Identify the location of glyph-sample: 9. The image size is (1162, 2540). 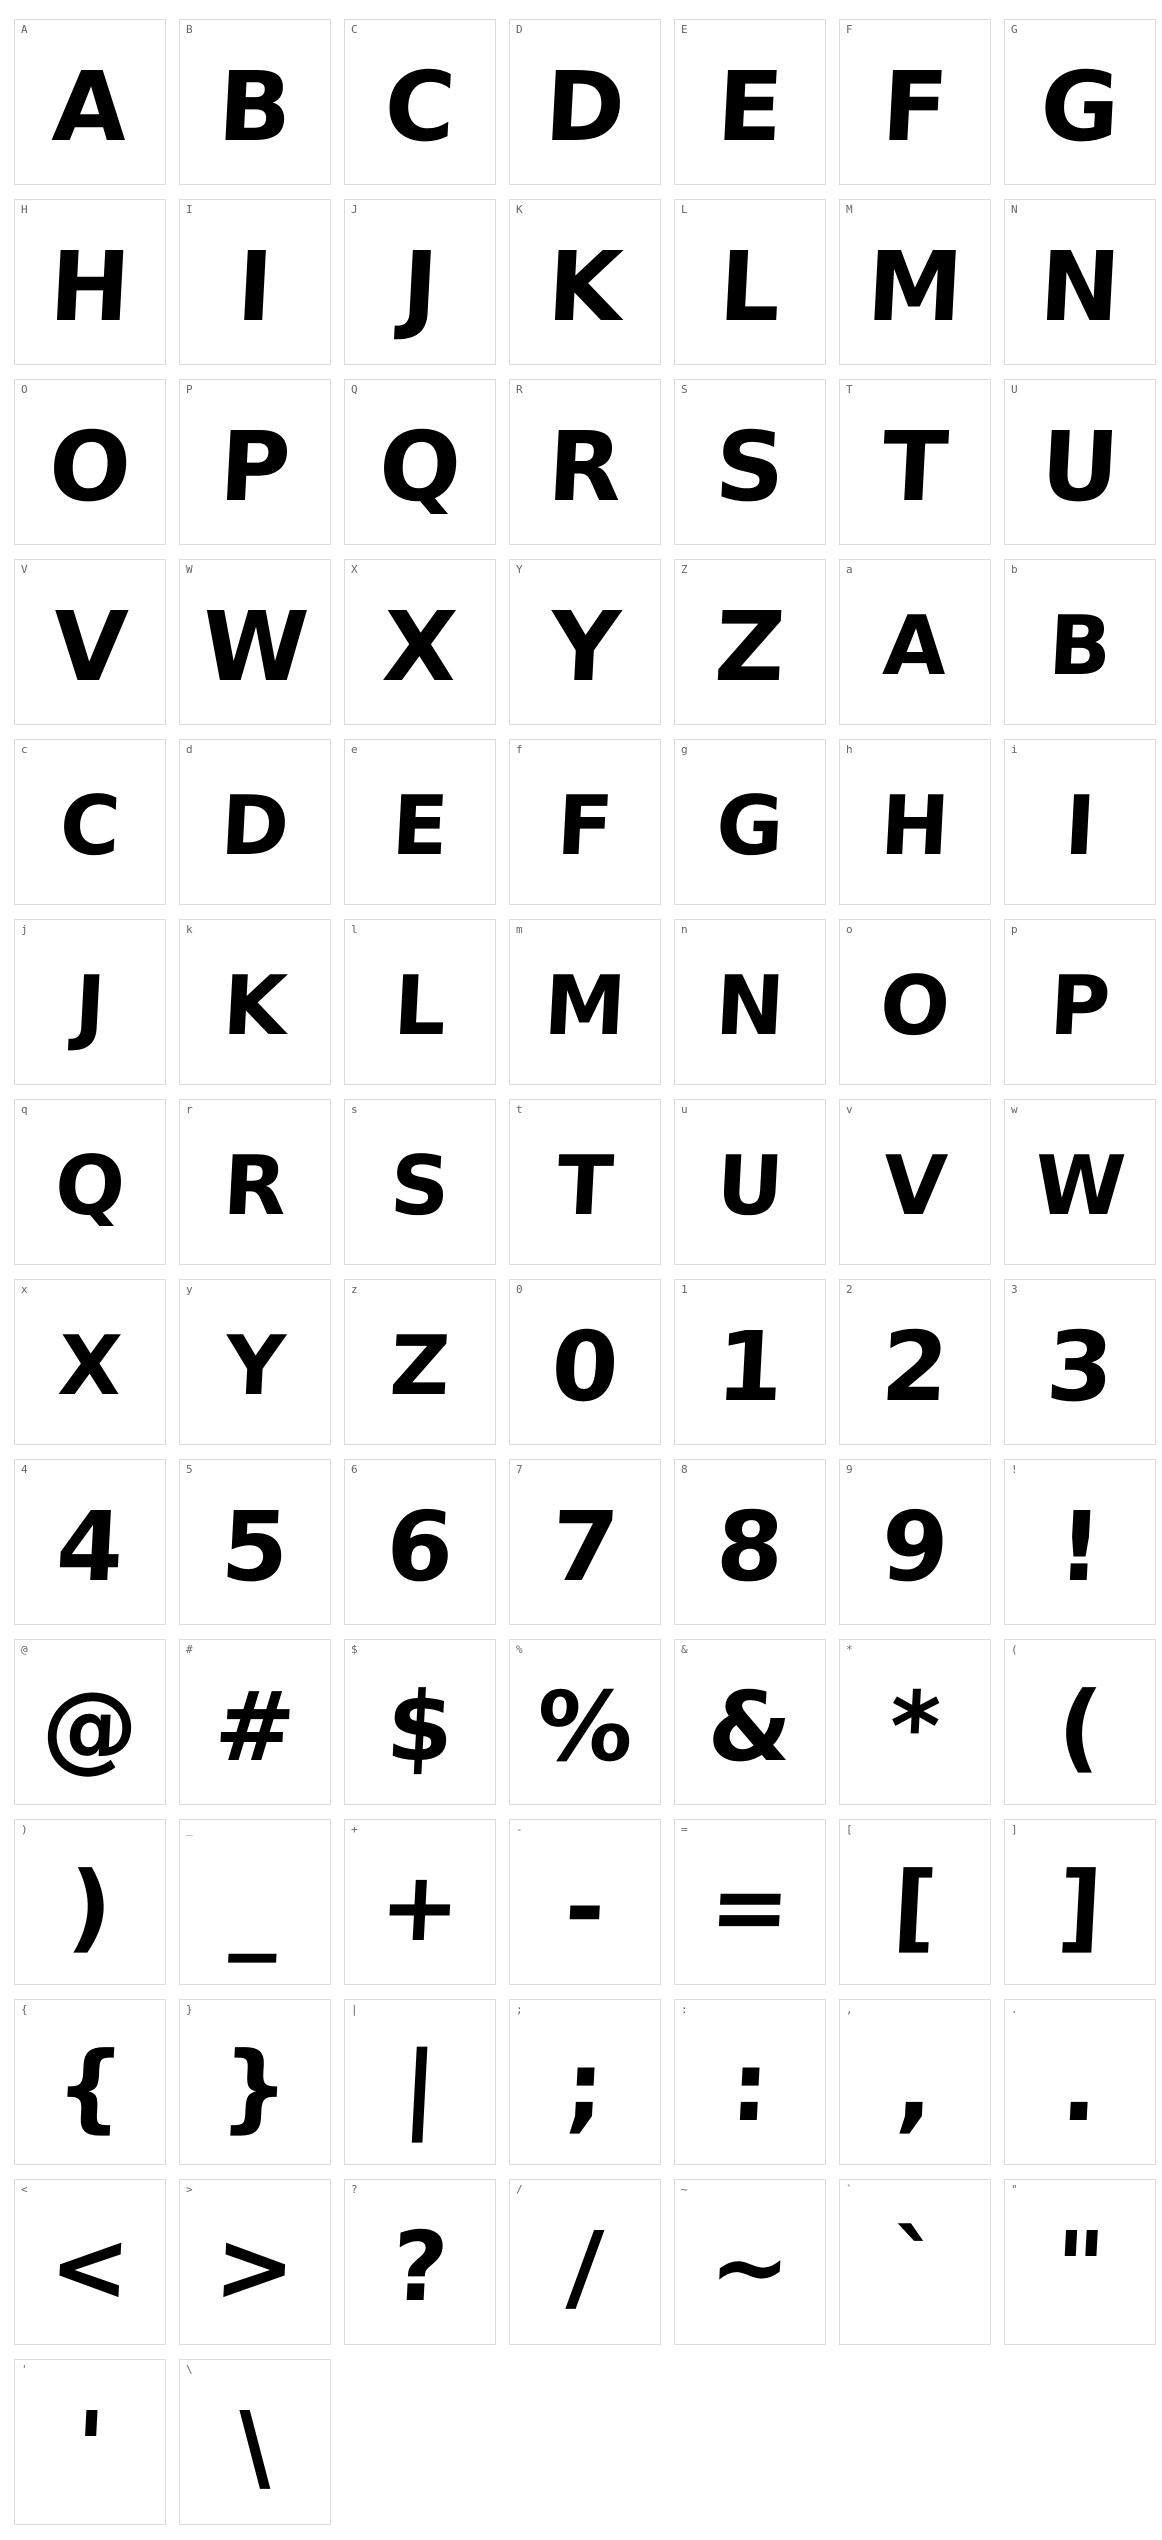
(915, 1547).